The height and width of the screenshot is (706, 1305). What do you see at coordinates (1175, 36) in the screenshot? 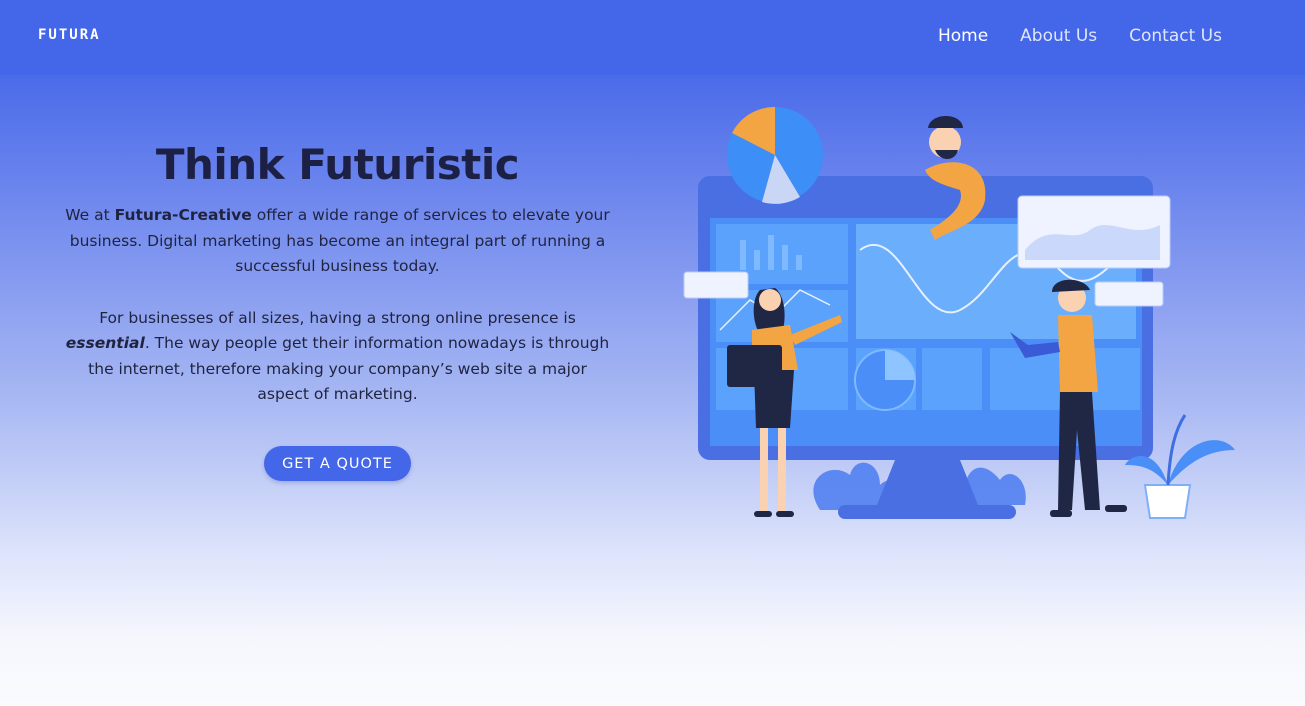
I see `nav-link-contact-us: Contact Us` at bounding box center [1175, 36].